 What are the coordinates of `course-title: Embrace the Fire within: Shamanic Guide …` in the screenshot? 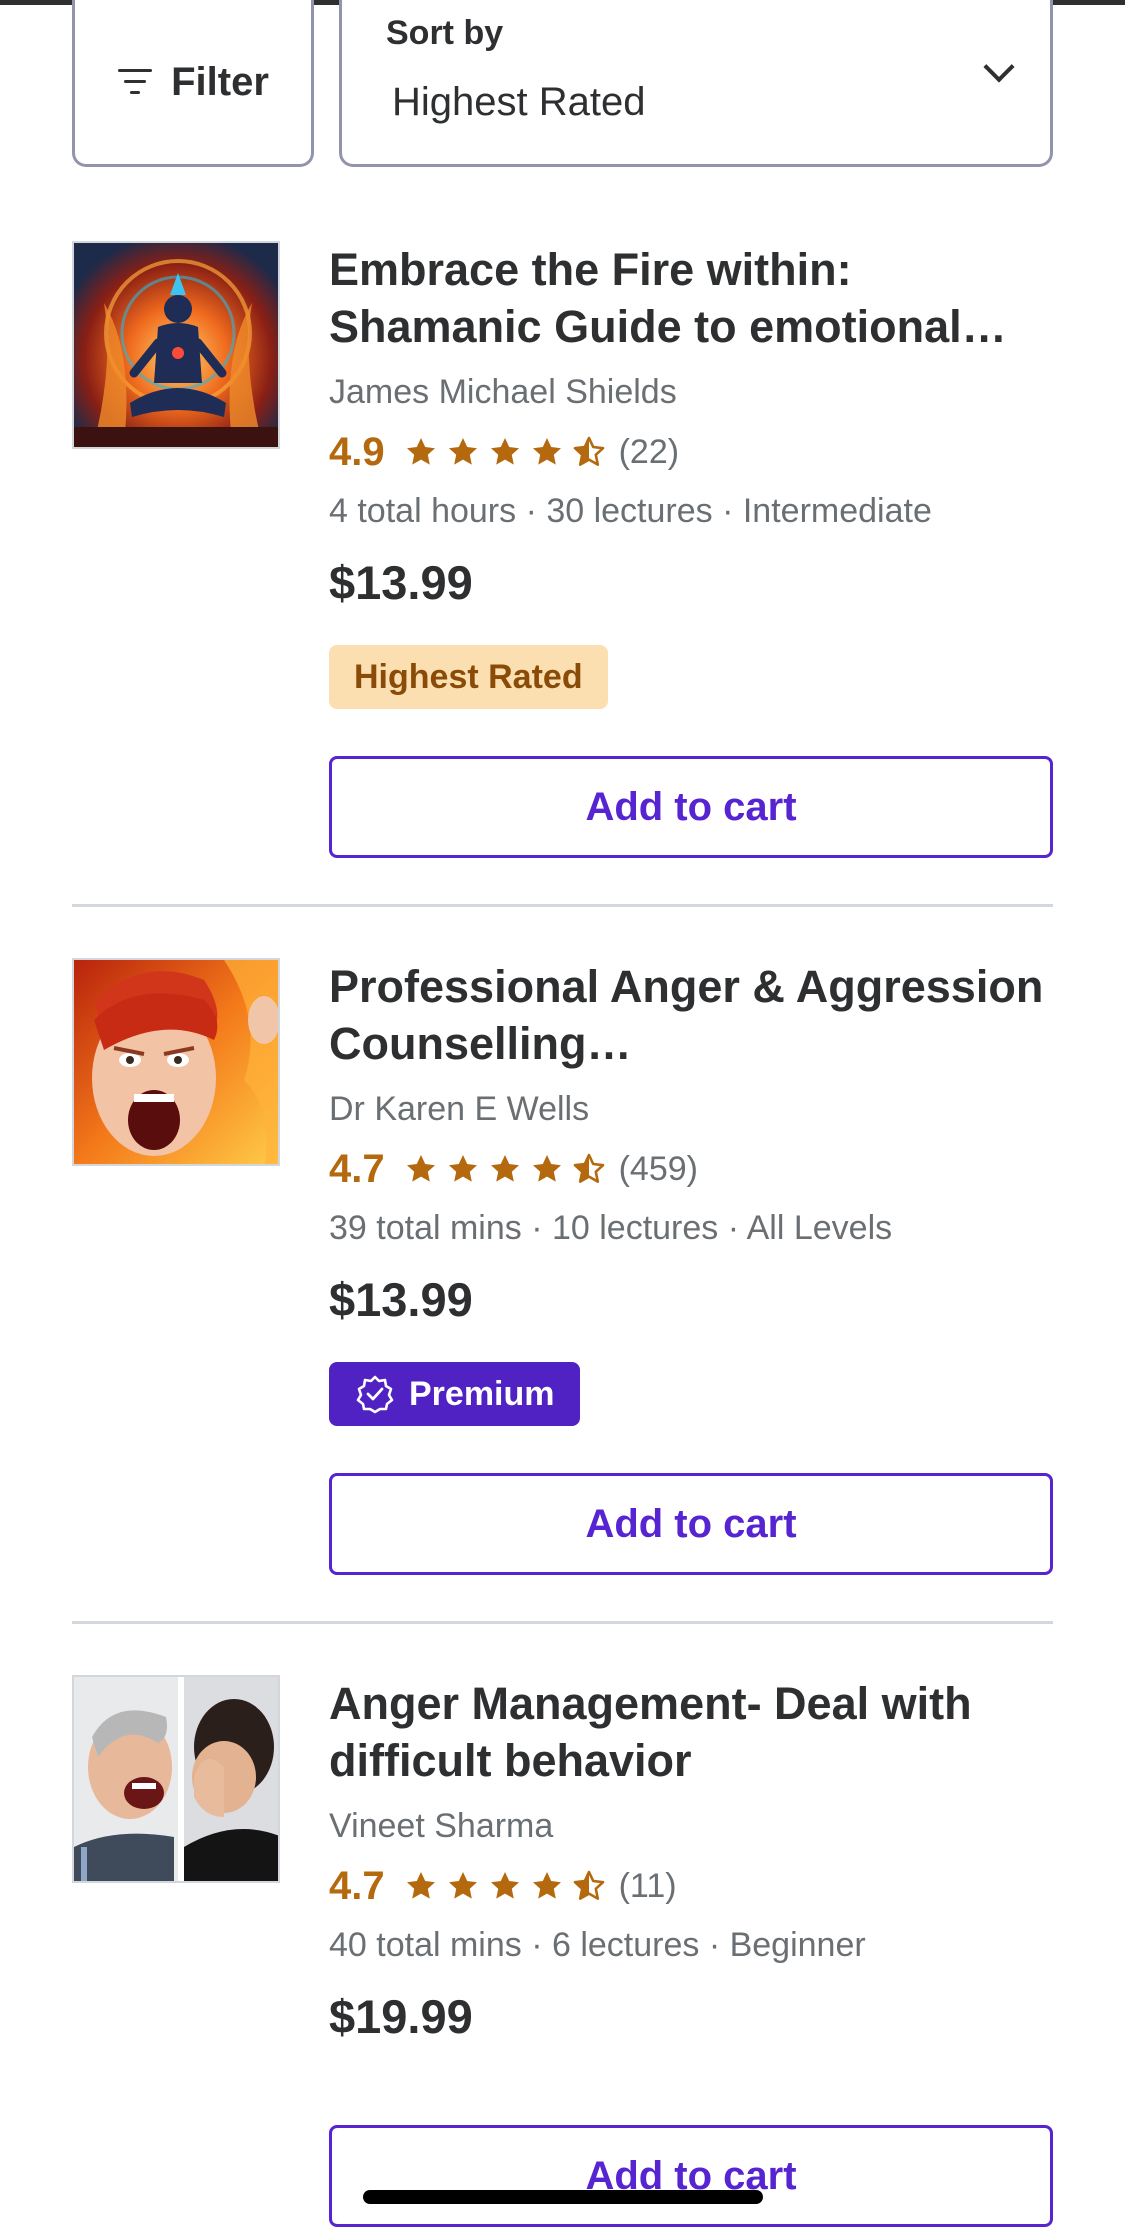 It's located at (691, 298).